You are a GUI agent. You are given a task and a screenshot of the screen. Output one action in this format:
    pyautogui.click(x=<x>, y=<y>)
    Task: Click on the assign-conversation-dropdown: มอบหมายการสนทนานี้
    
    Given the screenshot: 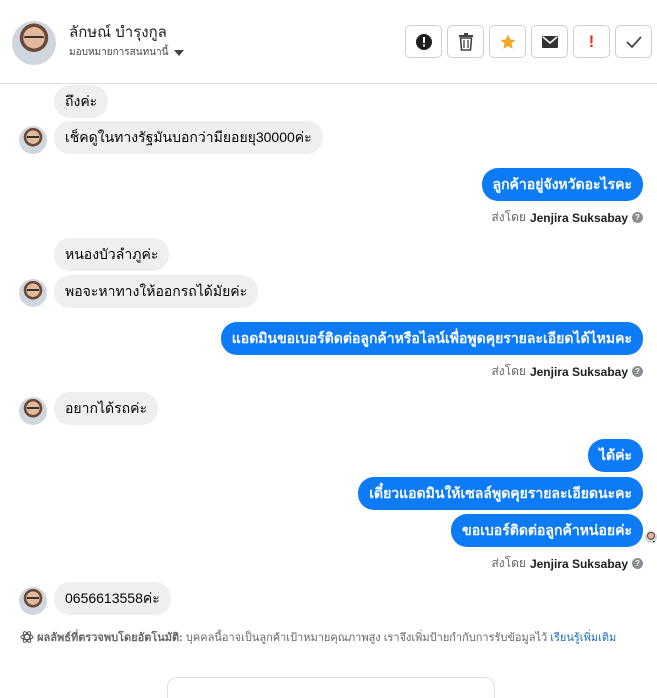 What is the action you would take?
    pyautogui.click(x=127, y=52)
    